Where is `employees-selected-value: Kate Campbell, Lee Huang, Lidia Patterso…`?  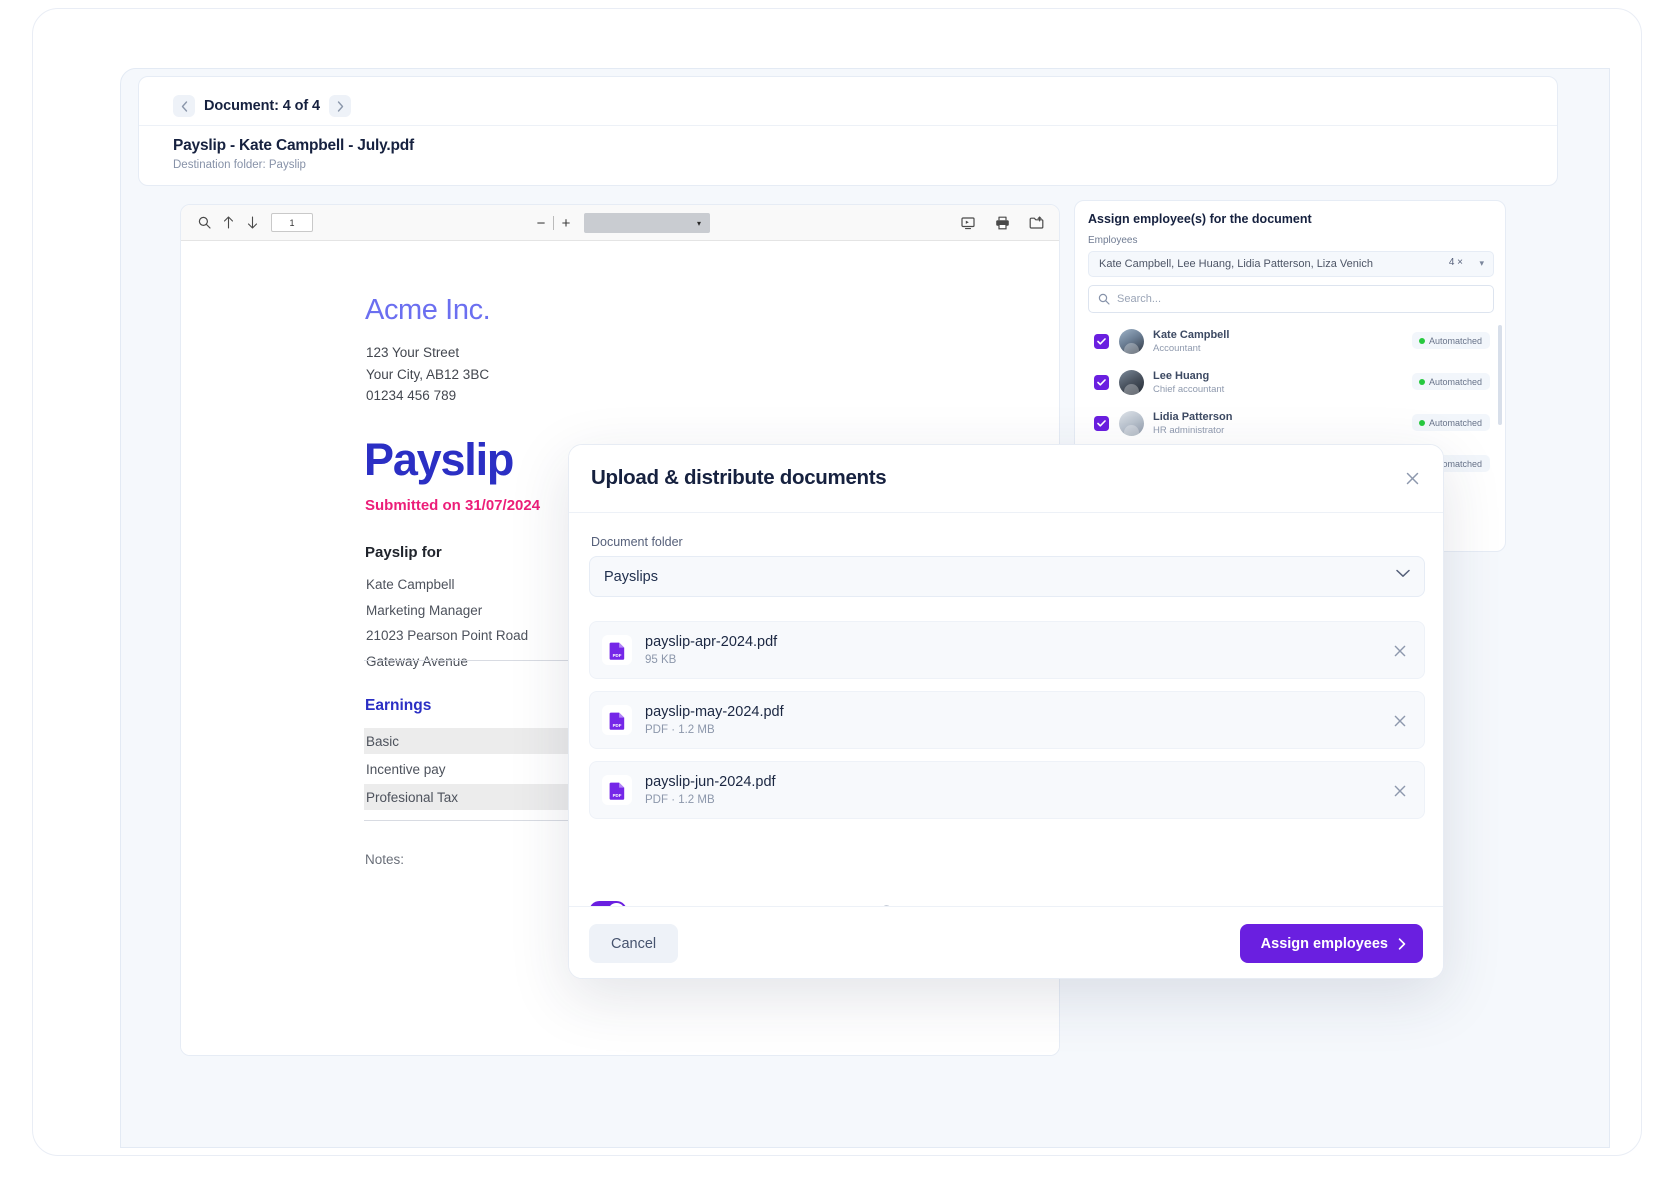 employees-selected-value: Kate Campbell, Lee Huang, Lidia Patterso… is located at coordinates (1236, 264).